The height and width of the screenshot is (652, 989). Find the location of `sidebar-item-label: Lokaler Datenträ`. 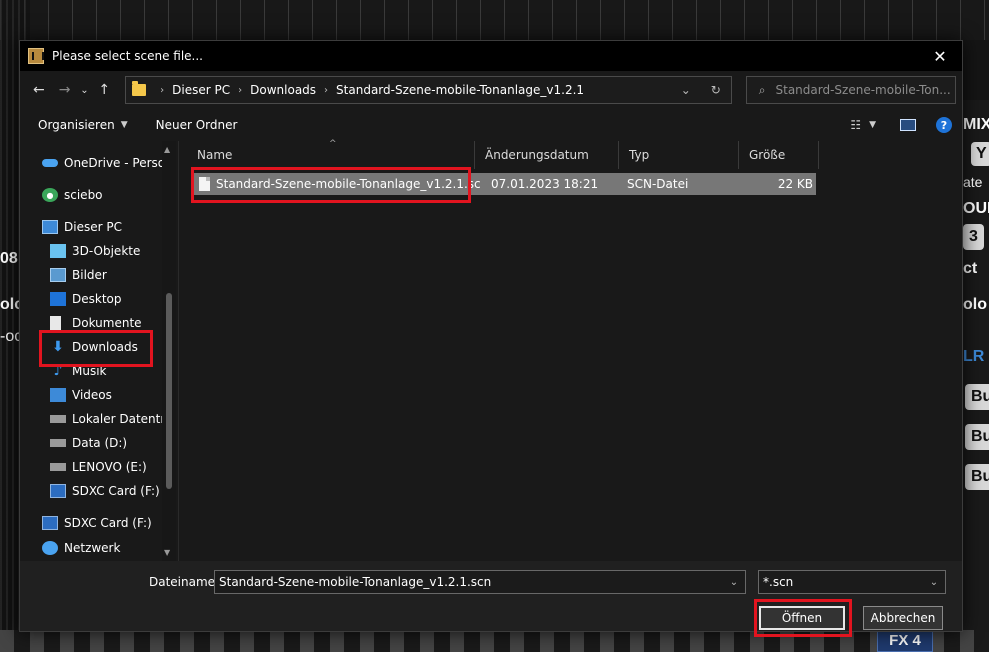

sidebar-item-label: Lokaler Datenträ is located at coordinates (122, 419).